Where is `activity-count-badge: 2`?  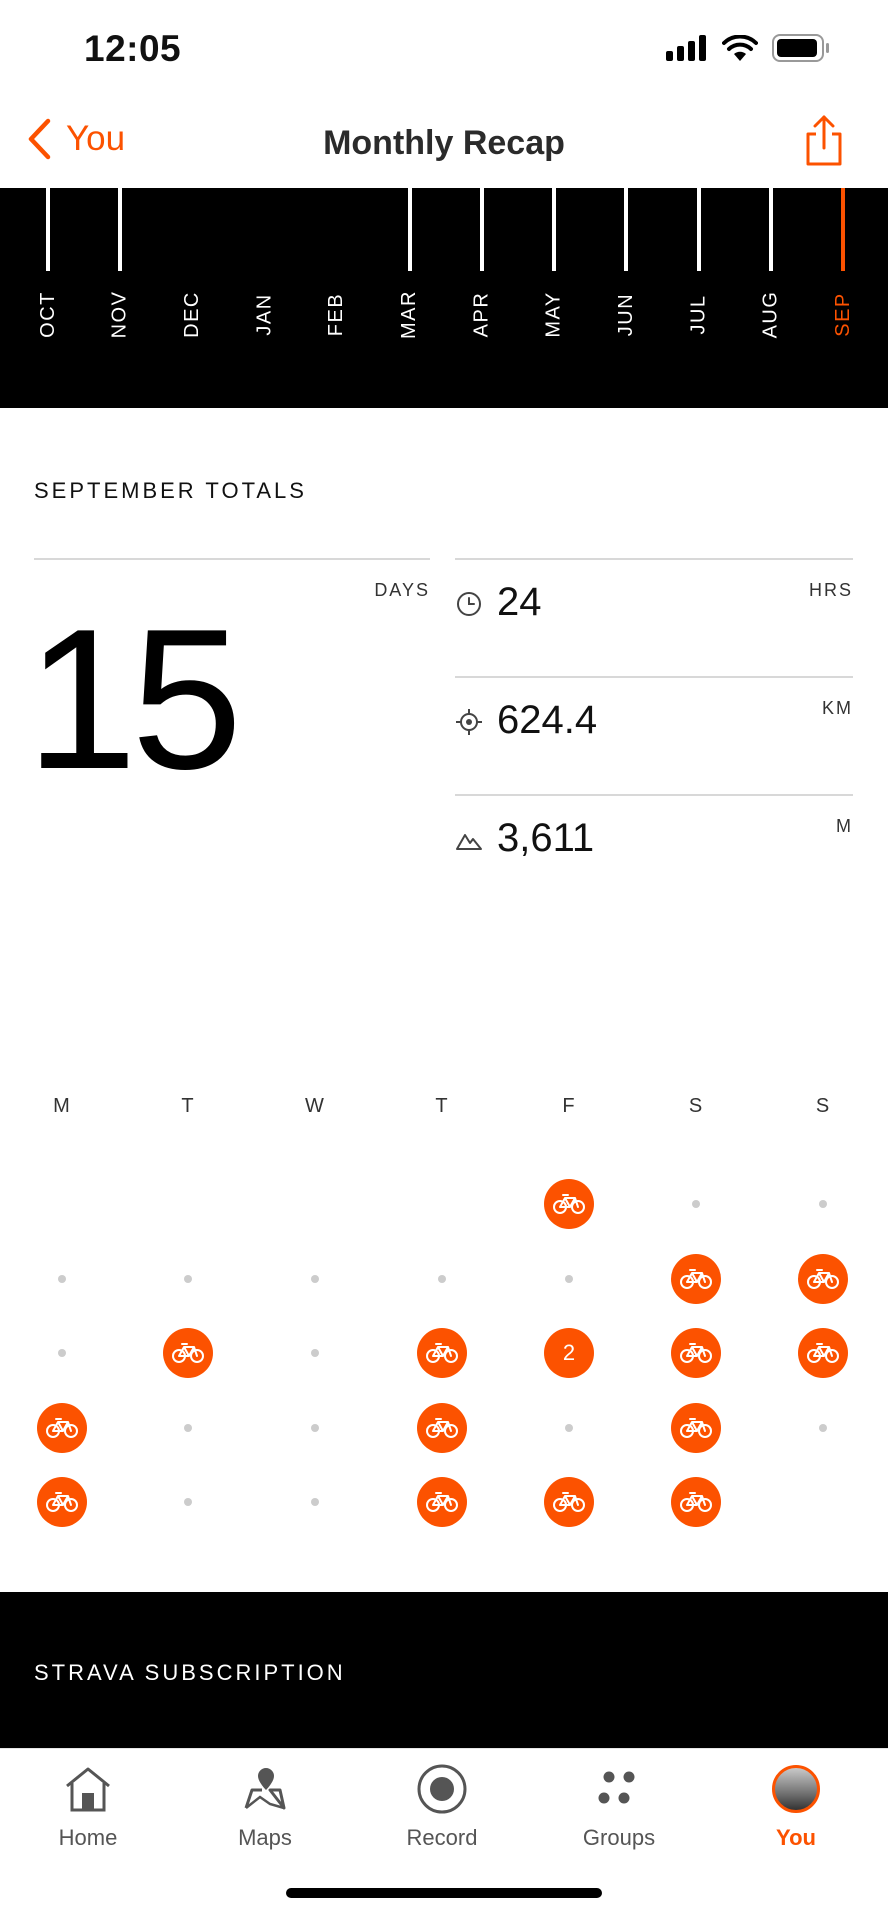 activity-count-badge: 2 is located at coordinates (569, 1353).